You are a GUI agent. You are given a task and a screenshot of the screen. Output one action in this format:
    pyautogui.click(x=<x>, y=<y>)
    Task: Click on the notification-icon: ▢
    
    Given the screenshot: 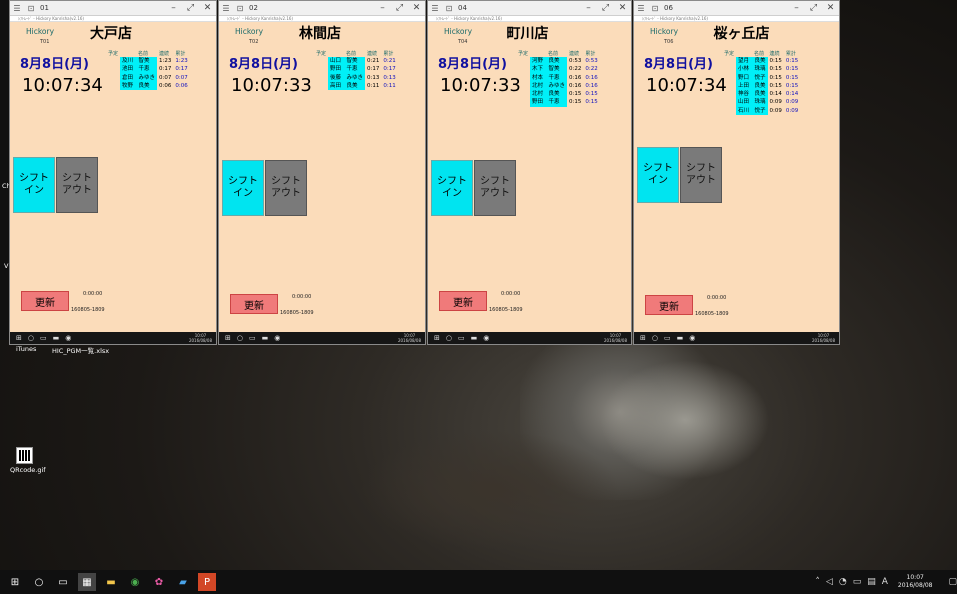 What is the action you would take?
    pyautogui.click(x=952, y=582)
    